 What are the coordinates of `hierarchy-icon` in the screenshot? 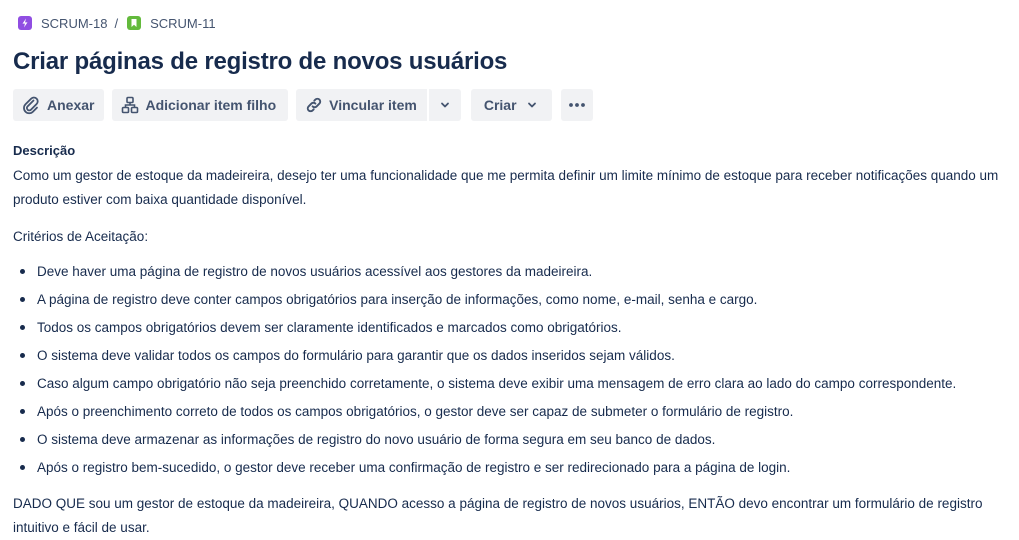 It's located at (130, 105).